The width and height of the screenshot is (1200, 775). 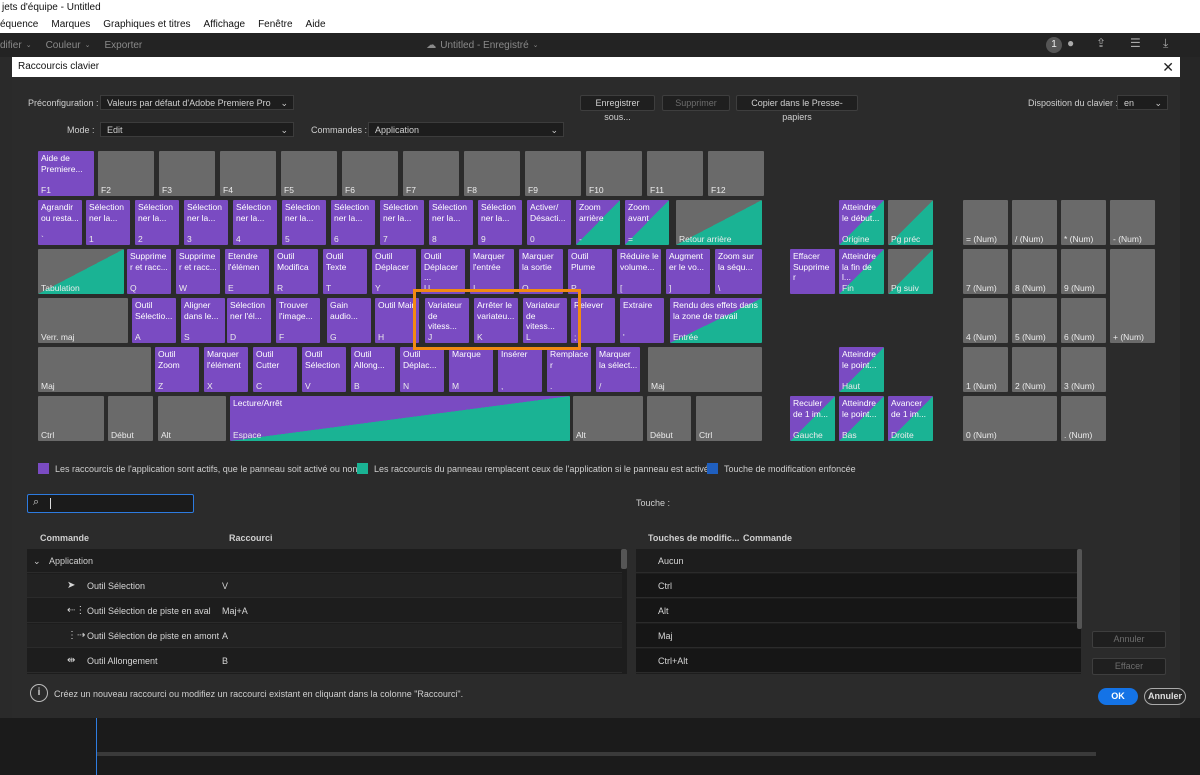 What do you see at coordinates (858, 611) in the screenshot?
I see `modifier-row: Alt` at bounding box center [858, 611].